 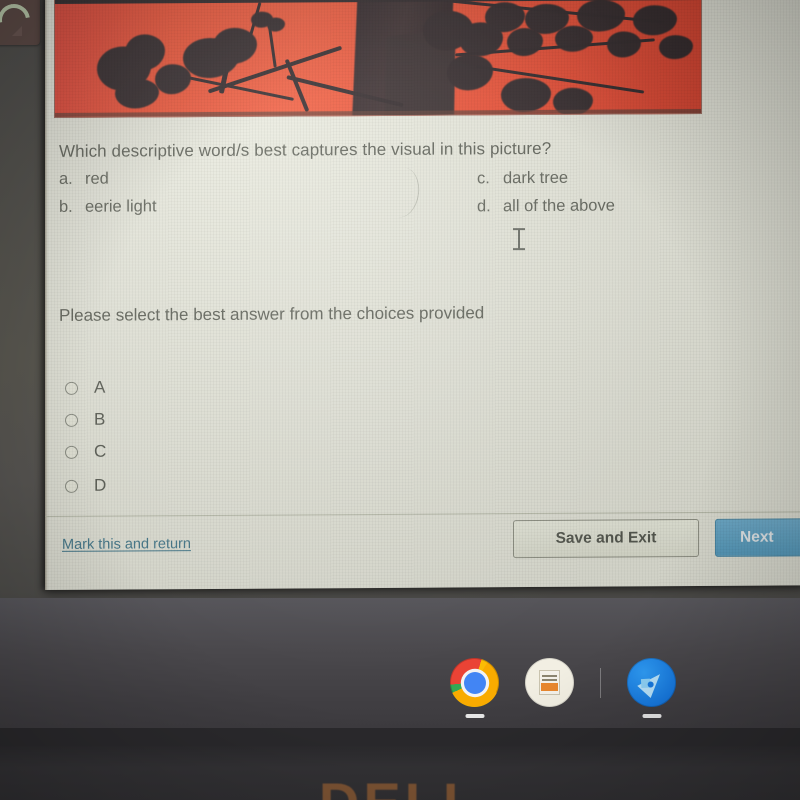 What do you see at coordinates (84, 179) in the screenshot?
I see `choice-a: a. red` at bounding box center [84, 179].